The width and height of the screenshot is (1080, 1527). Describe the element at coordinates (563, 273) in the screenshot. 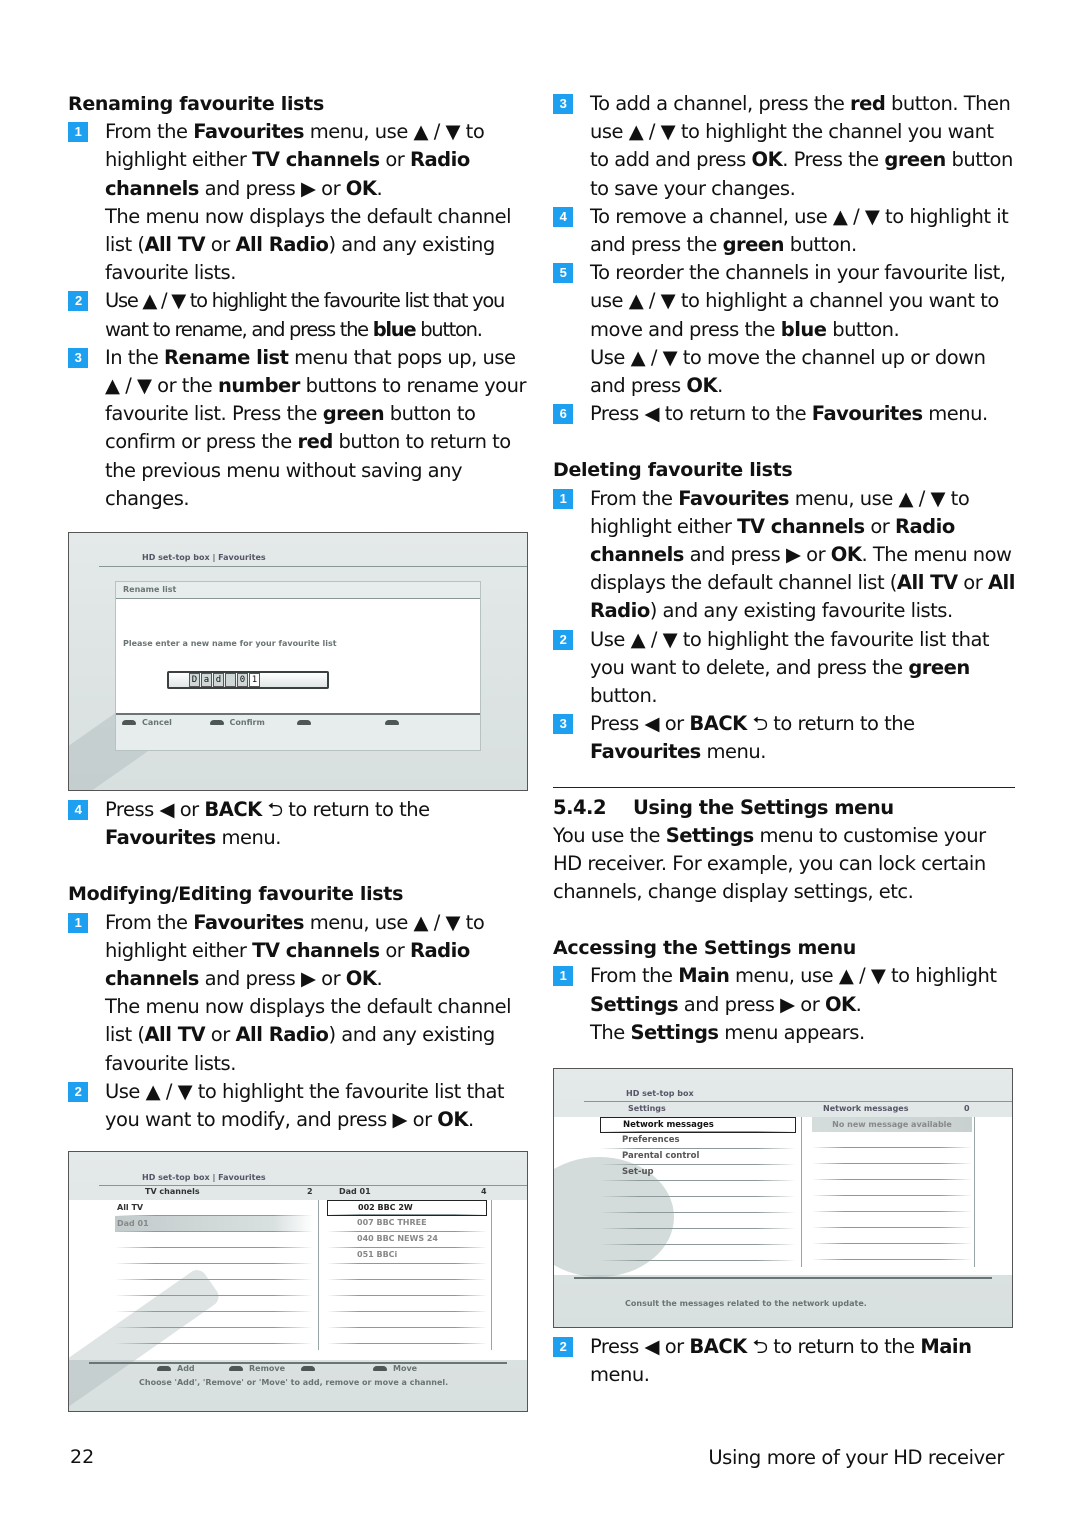

I see `step-number-badge: 5` at that location.